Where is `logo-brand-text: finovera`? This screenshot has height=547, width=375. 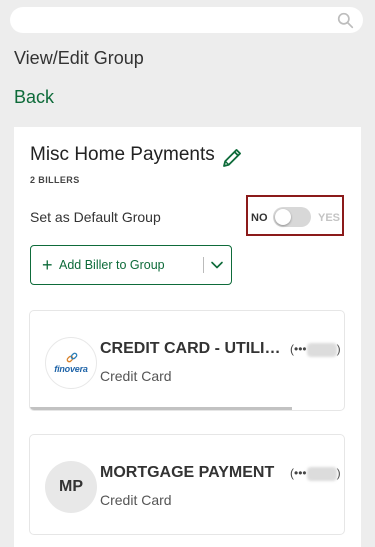 logo-brand-text: finovera is located at coordinates (71, 369).